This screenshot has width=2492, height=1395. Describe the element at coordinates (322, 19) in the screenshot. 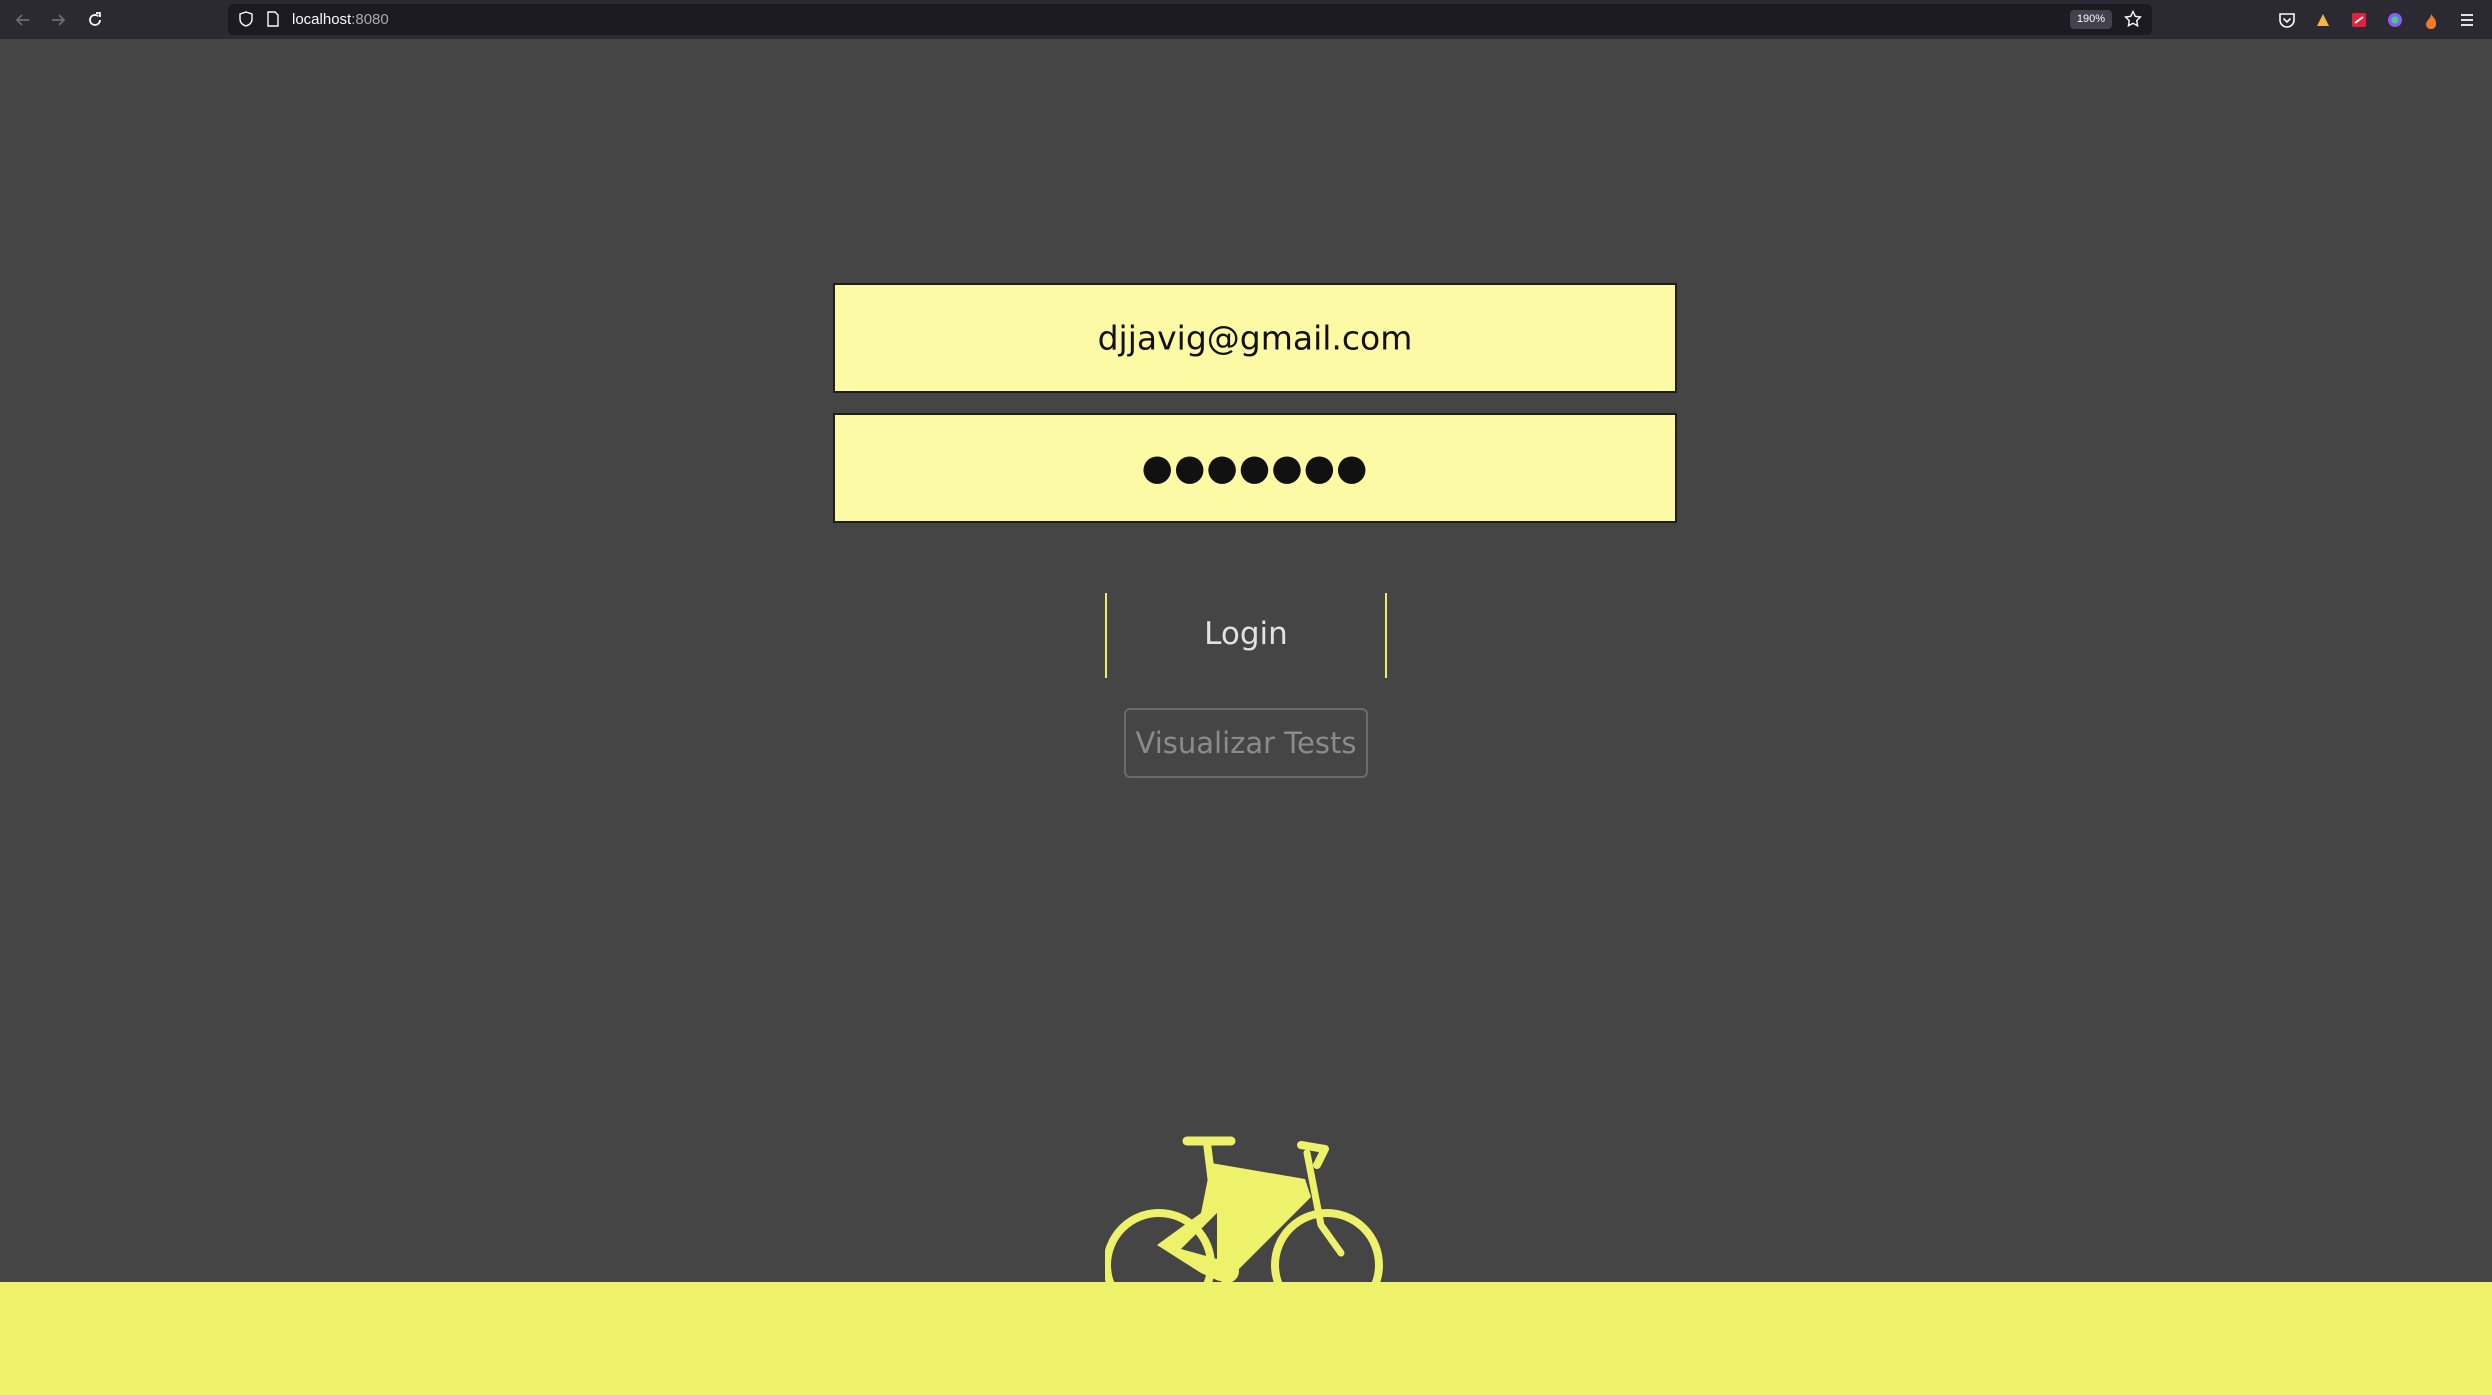

I see `url-host: localhost` at that location.